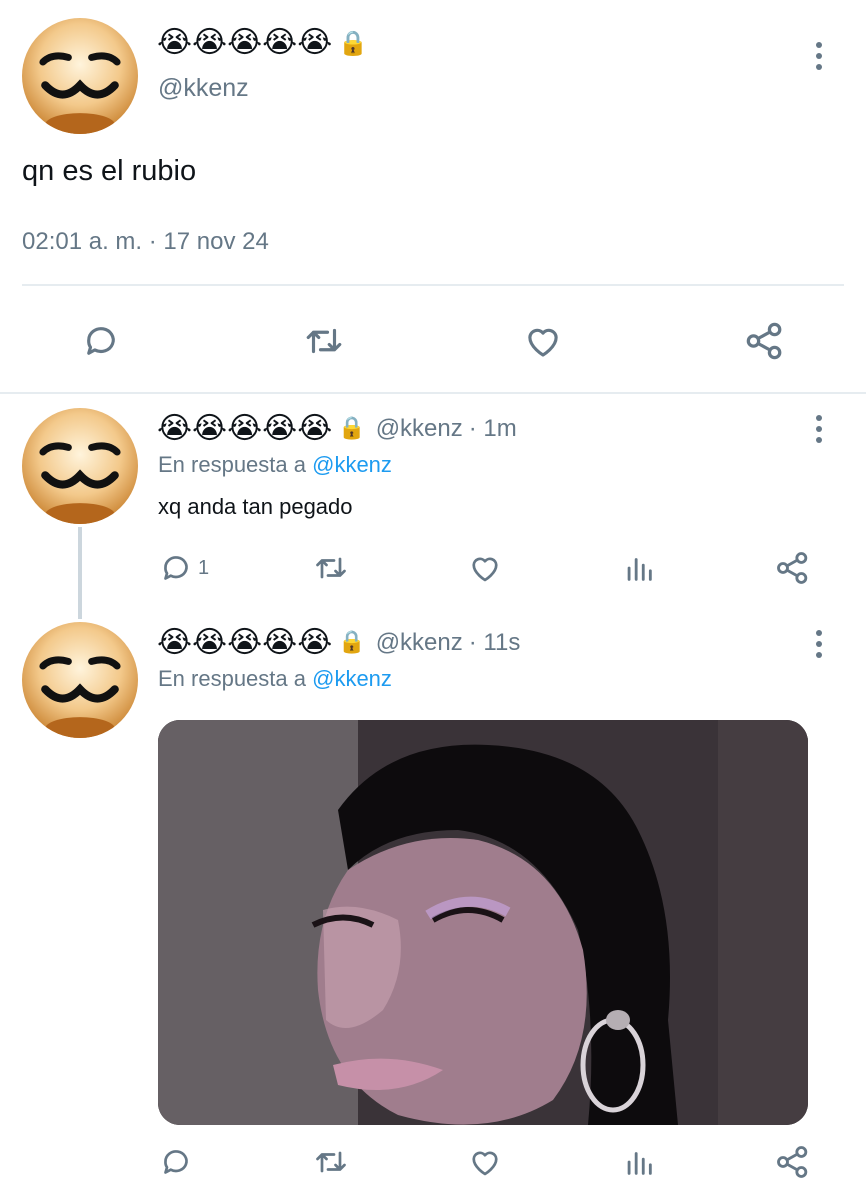  I want to click on reply-button: 1, so click(183, 568).